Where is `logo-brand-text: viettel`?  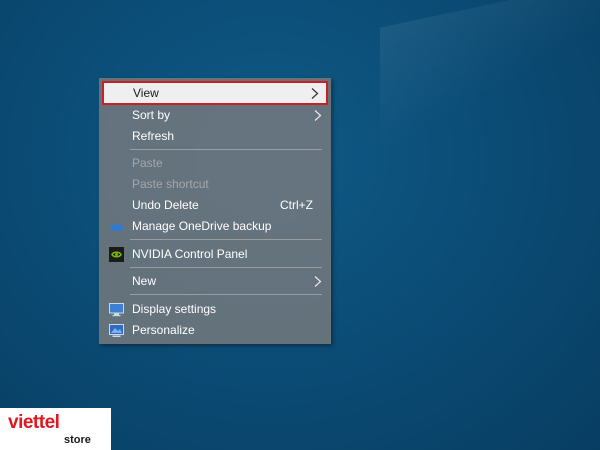
logo-brand-text: viettel is located at coordinates (34, 422).